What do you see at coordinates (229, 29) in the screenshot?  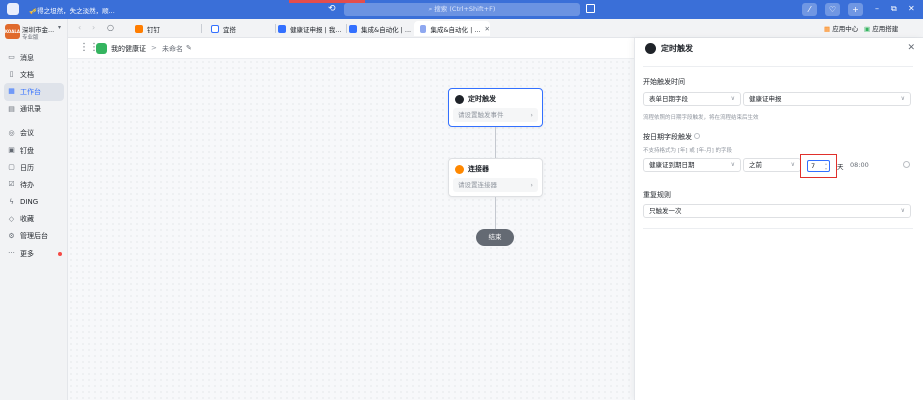 I see `tab-label: 宜搭` at bounding box center [229, 29].